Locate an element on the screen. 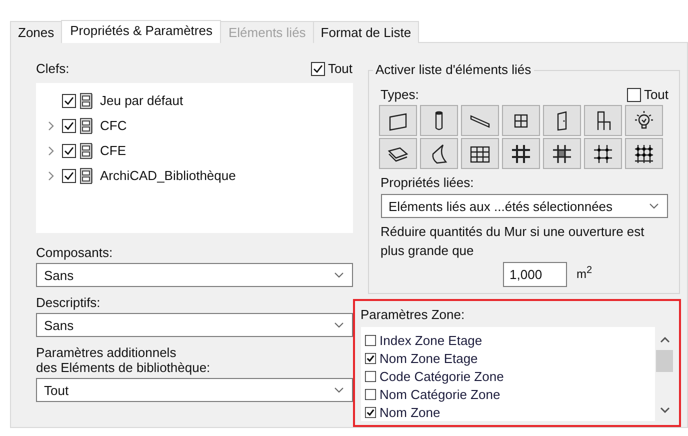 This screenshot has width=688, height=436. parameter-label: Nom Zone is located at coordinates (410, 412).